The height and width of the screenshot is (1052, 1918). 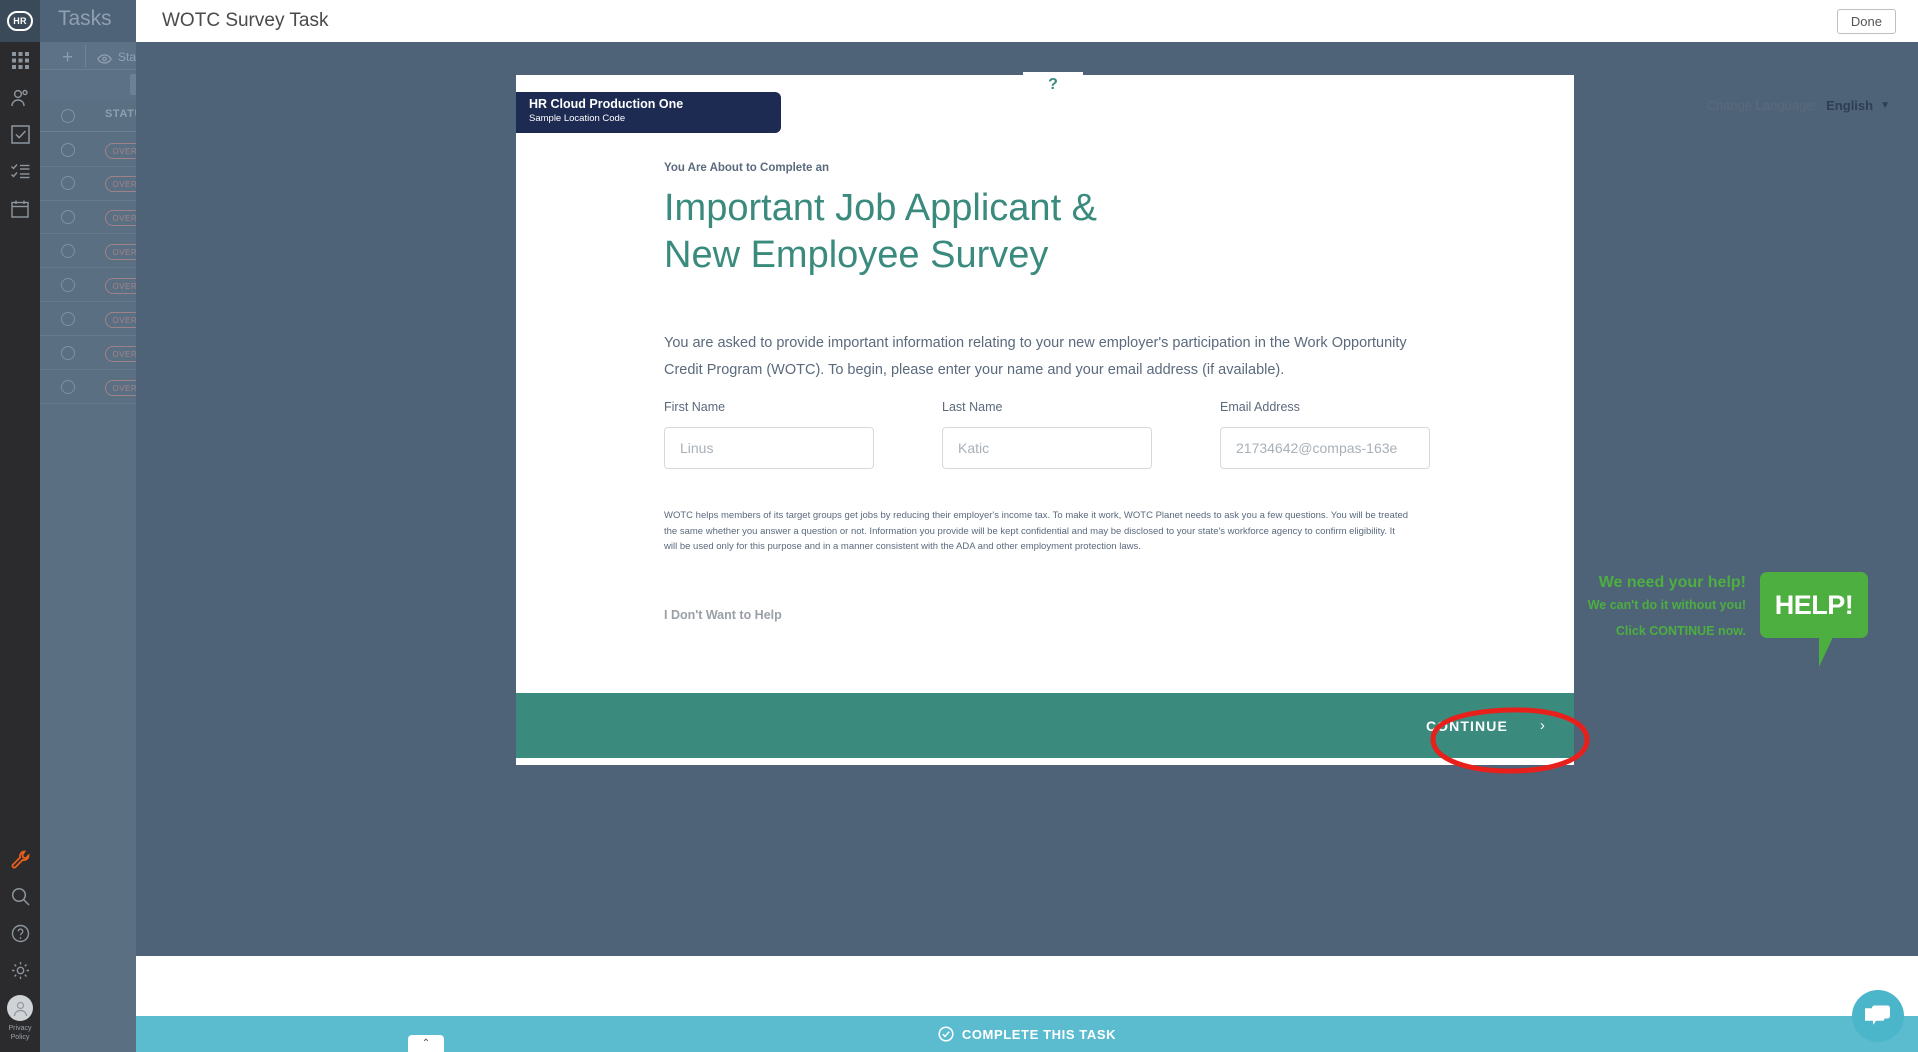 What do you see at coordinates (1542, 725) in the screenshot?
I see `chevron-right-icon: ›` at bounding box center [1542, 725].